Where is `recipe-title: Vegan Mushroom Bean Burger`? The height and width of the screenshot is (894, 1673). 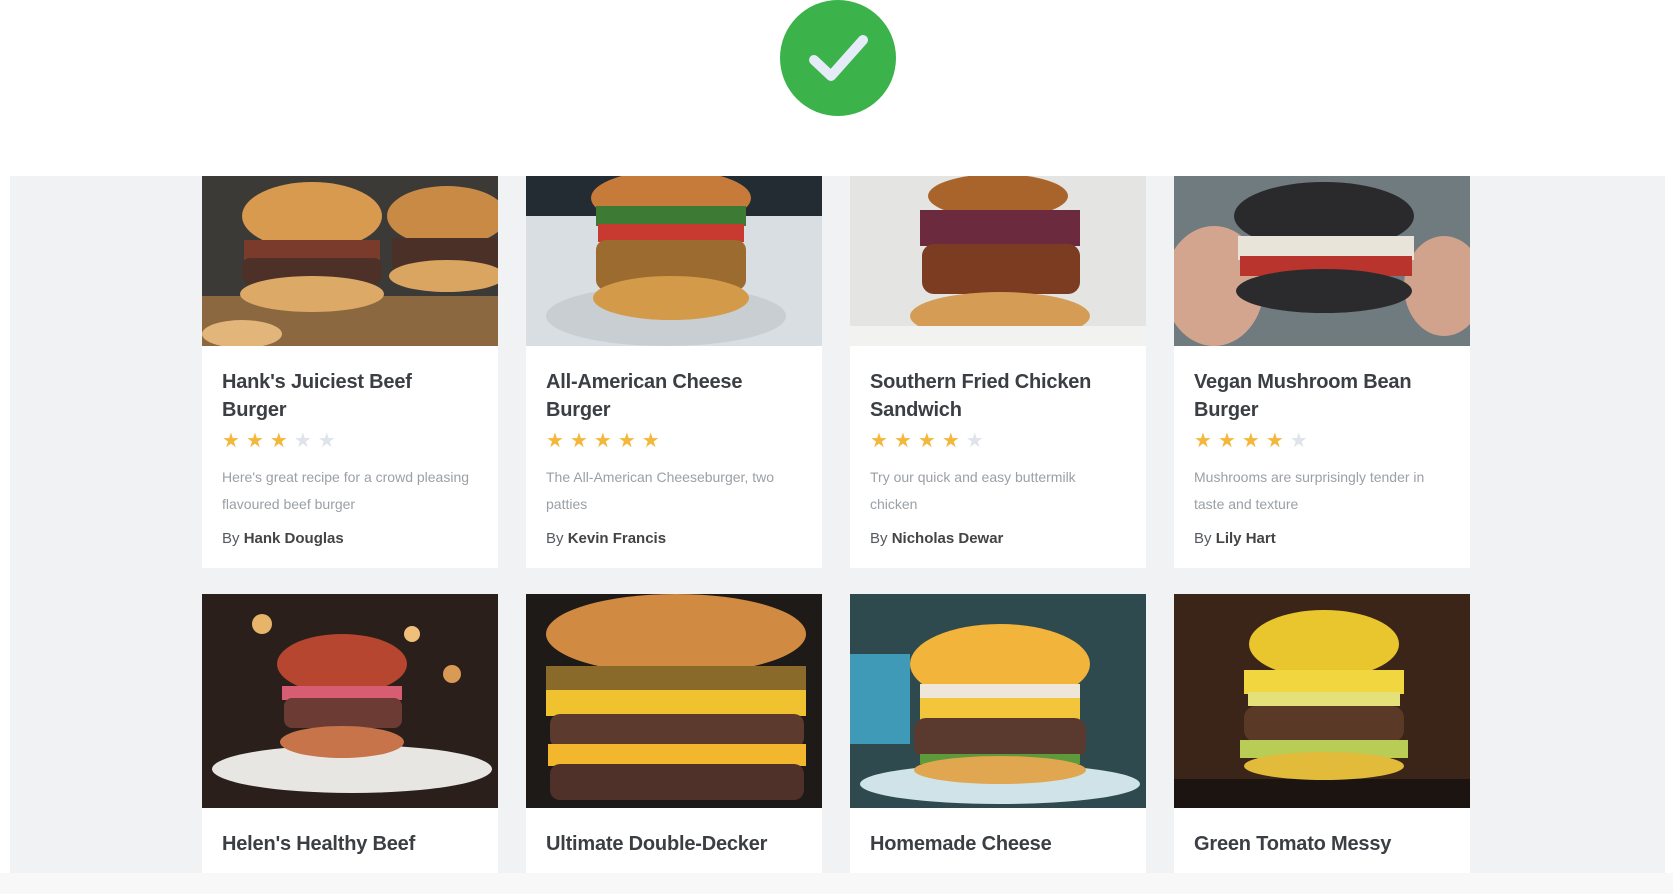 recipe-title: Vegan Mushroom Bean Burger is located at coordinates (1322, 396).